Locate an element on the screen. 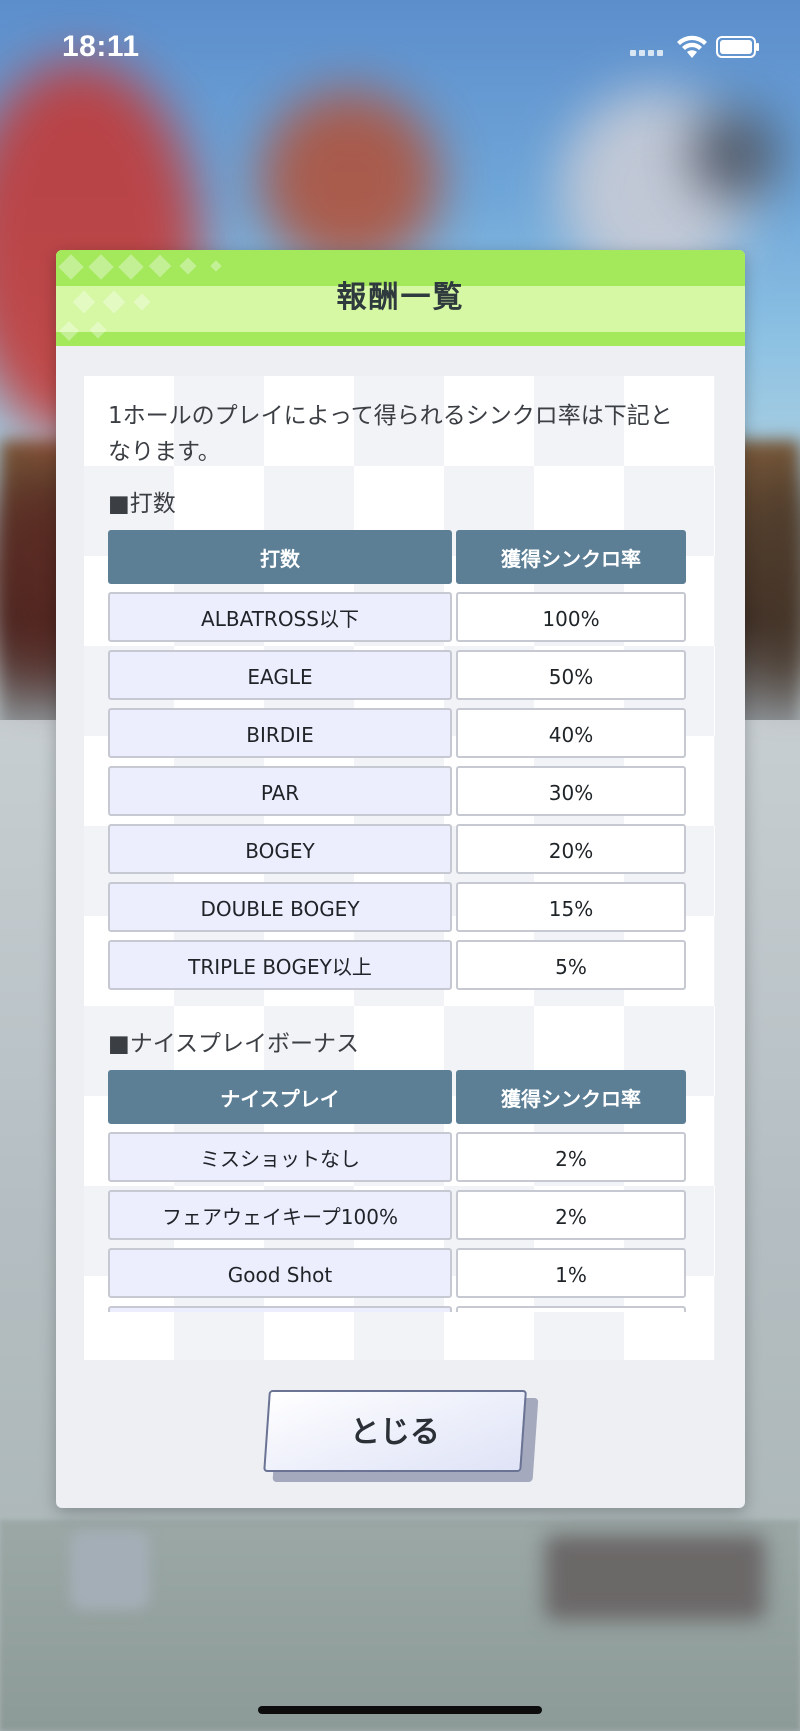 The image size is (800, 1731). table-row: ミスショットなし 2% is located at coordinates (397, 1157).